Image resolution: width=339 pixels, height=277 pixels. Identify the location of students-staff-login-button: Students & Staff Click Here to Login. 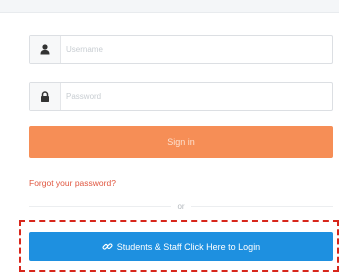
(181, 246).